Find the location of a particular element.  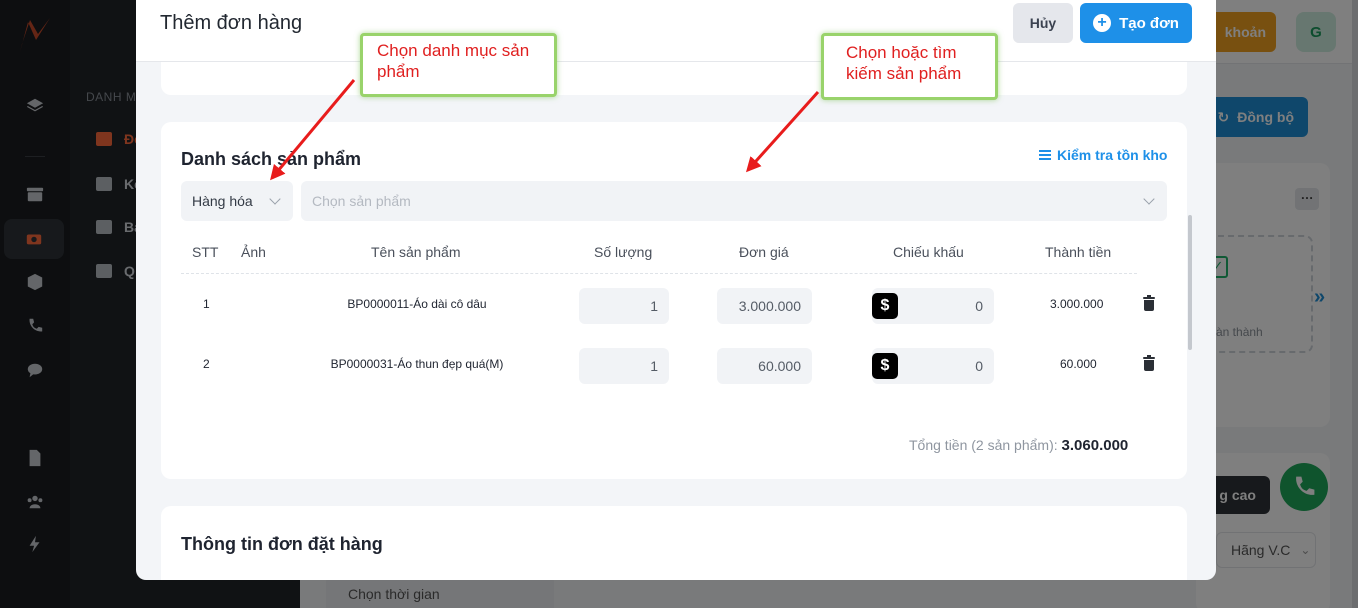

column-header-stt: STT is located at coordinates (205, 252).